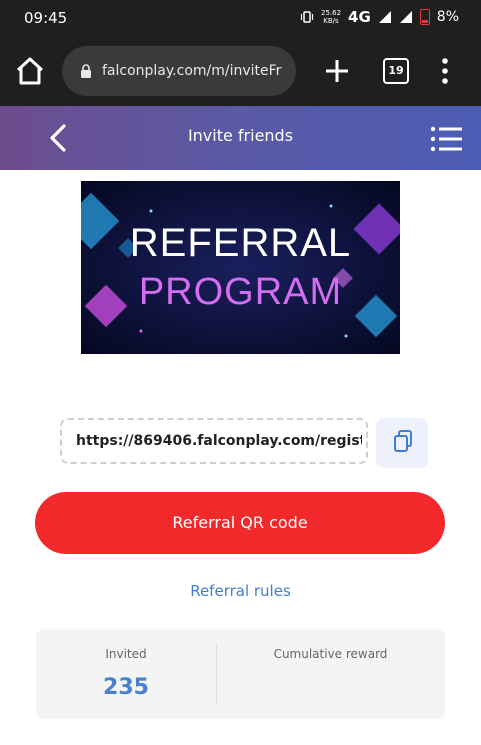  What do you see at coordinates (240, 591) in the screenshot?
I see `referral-rules-link: Referral rules` at bounding box center [240, 591].